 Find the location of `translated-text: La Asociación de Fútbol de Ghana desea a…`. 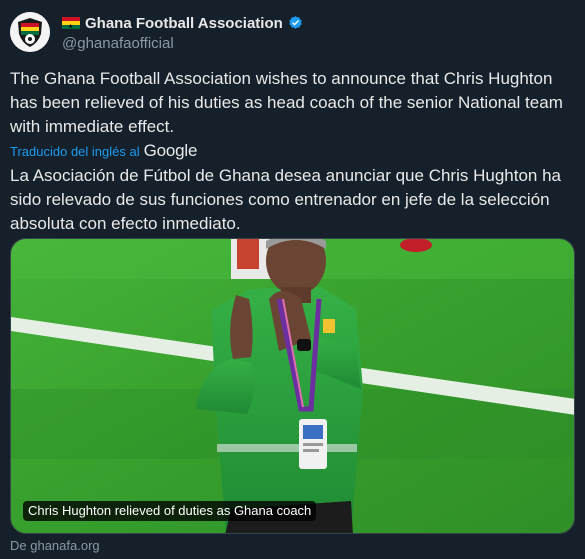

translated-text: La Asociación de Fútbol de Ghana desea a… is located at coordinates (285, 199).